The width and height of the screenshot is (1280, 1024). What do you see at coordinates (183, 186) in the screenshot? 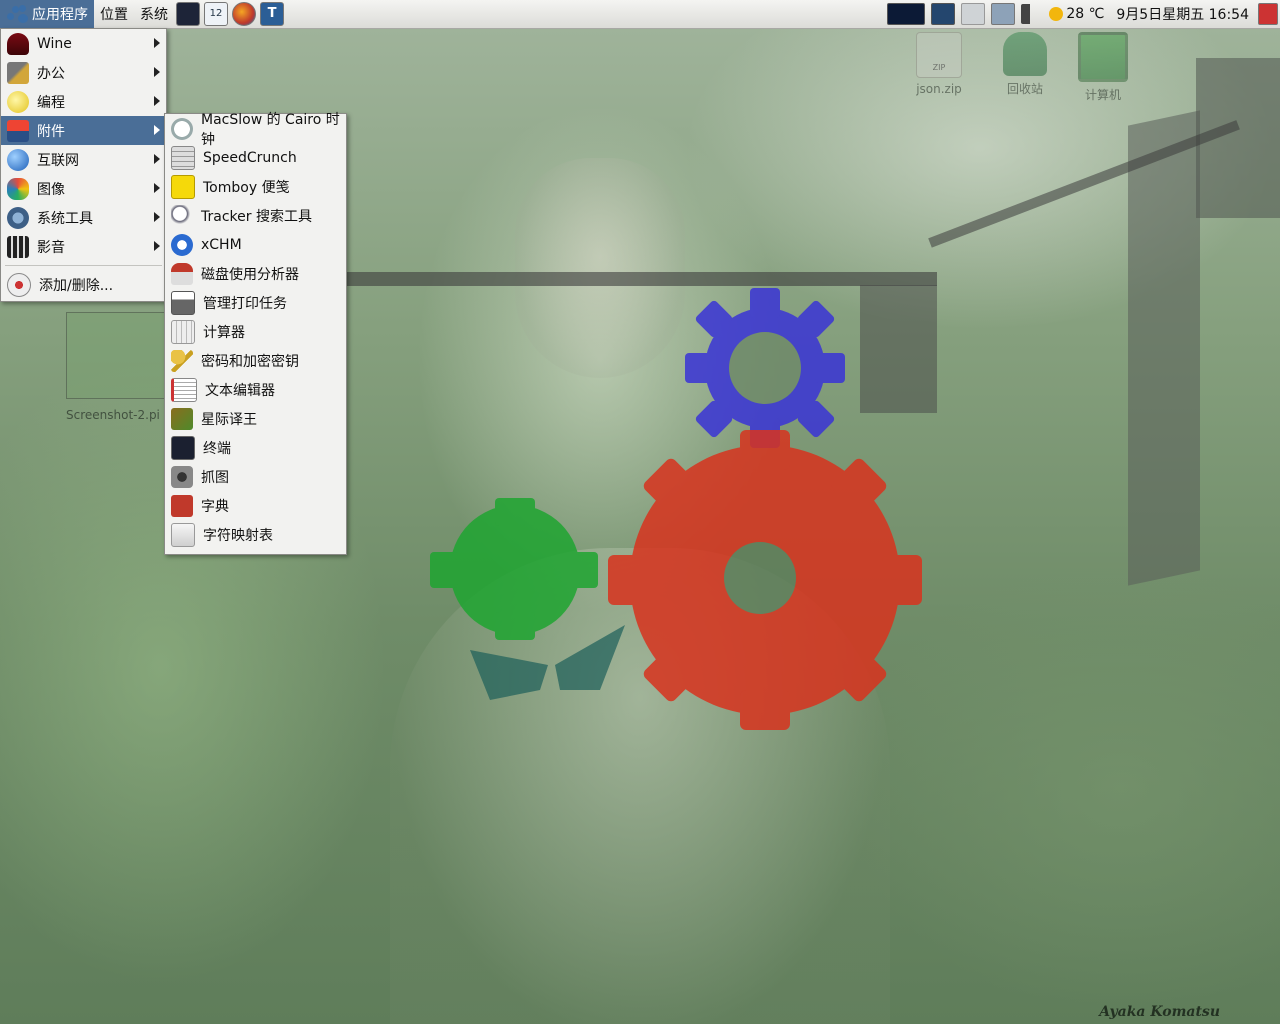
I see `tomboy-note-icon` at bounding box center [183, 186].